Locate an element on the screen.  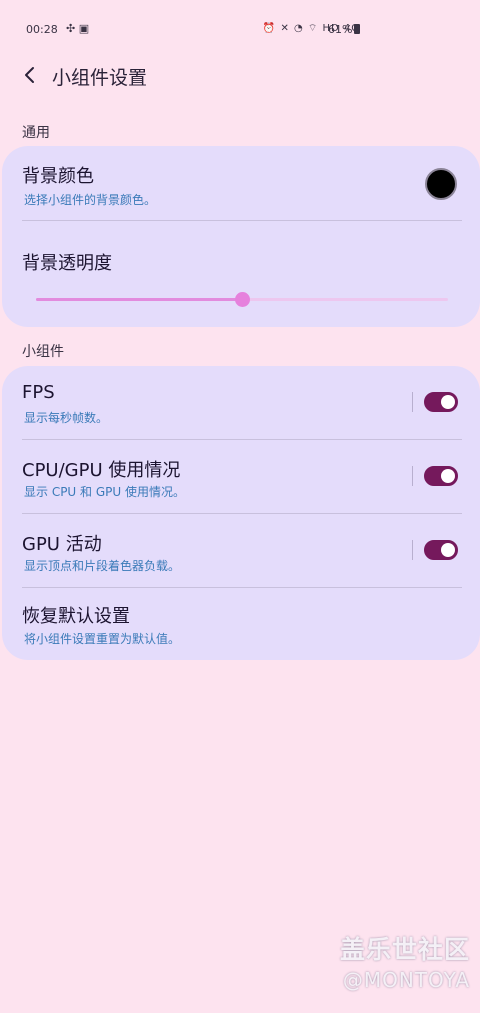
cpu-gpu-subtitle: 显示 CPU 和 GPU 使用情况。 is located at coordinates (104, 492).